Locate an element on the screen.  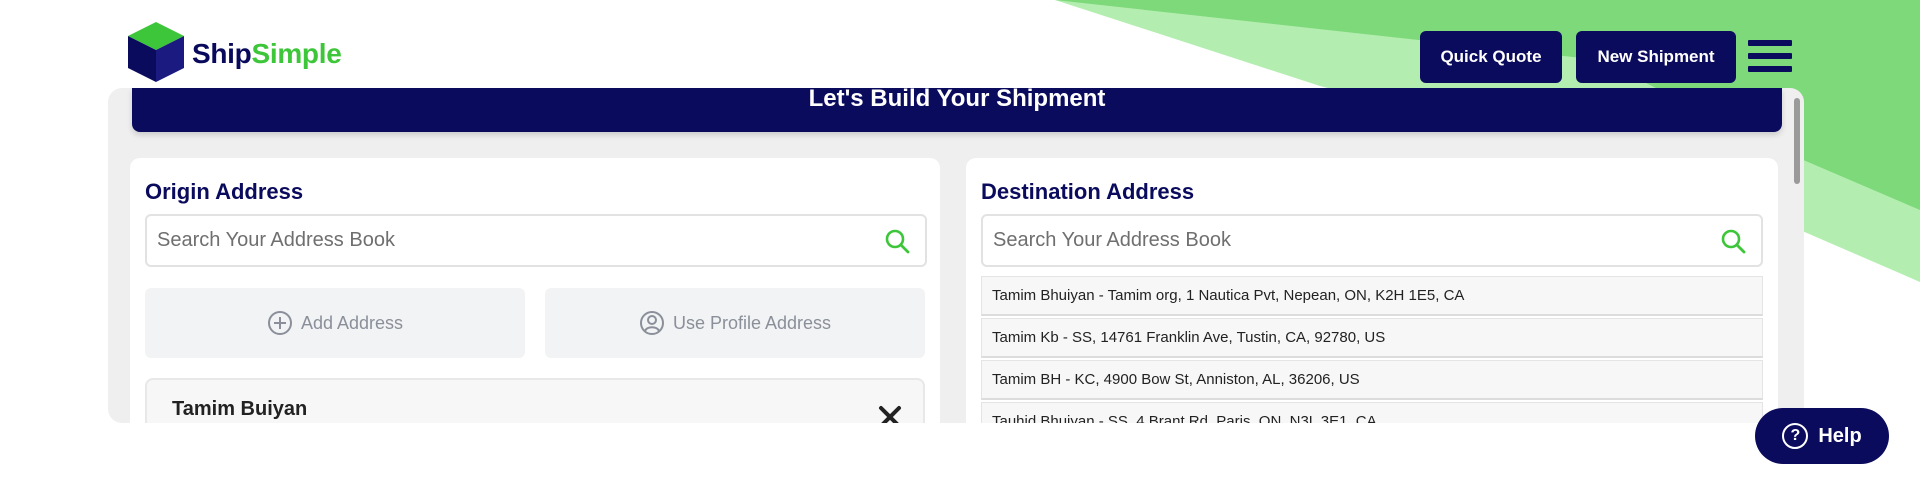
shipsimple-logo: ShipSimple is located at coordinates (233, 52).